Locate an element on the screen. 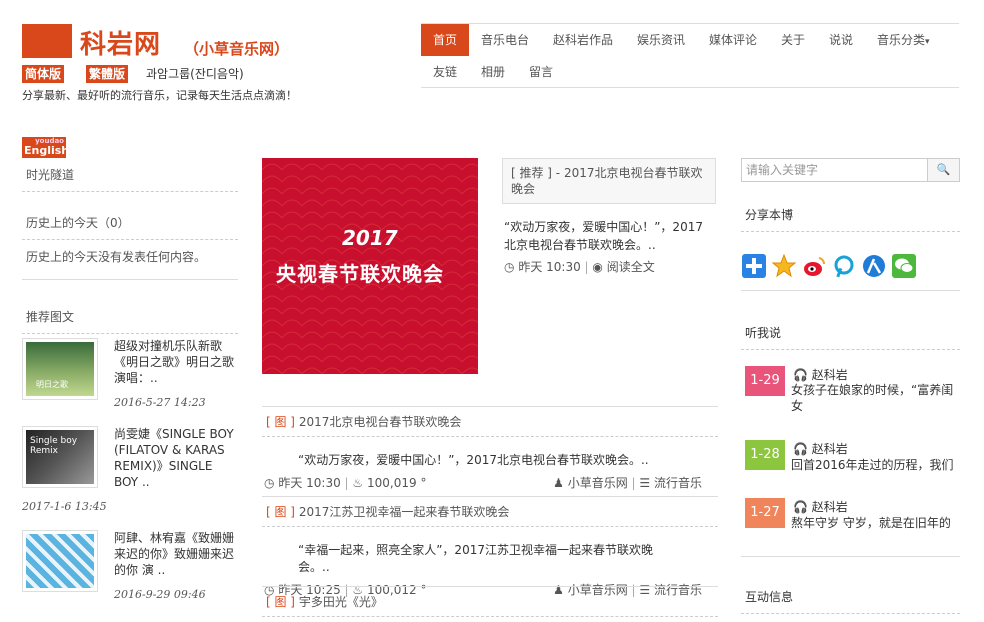 The height and width of the screenshot is (622, 984). nav-item-category: 音乐分类▾ is located at coordinates (903, 40).